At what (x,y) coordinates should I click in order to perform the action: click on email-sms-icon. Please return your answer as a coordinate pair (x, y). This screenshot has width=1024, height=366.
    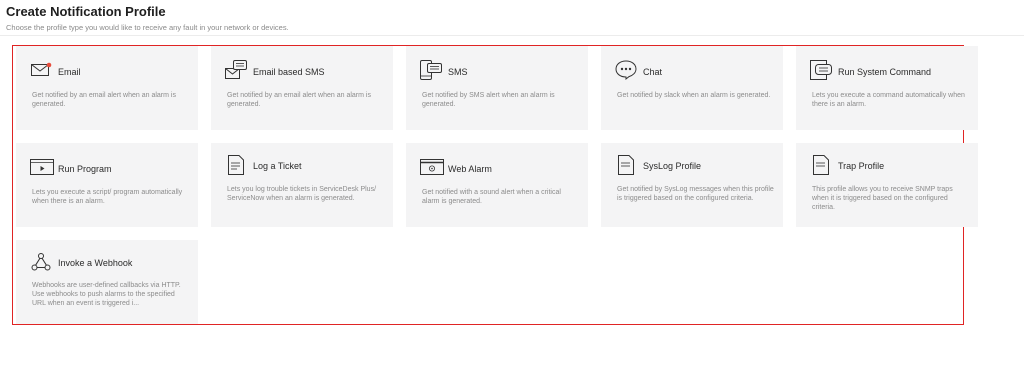
    Looking at the image, I should click on (236, 70).